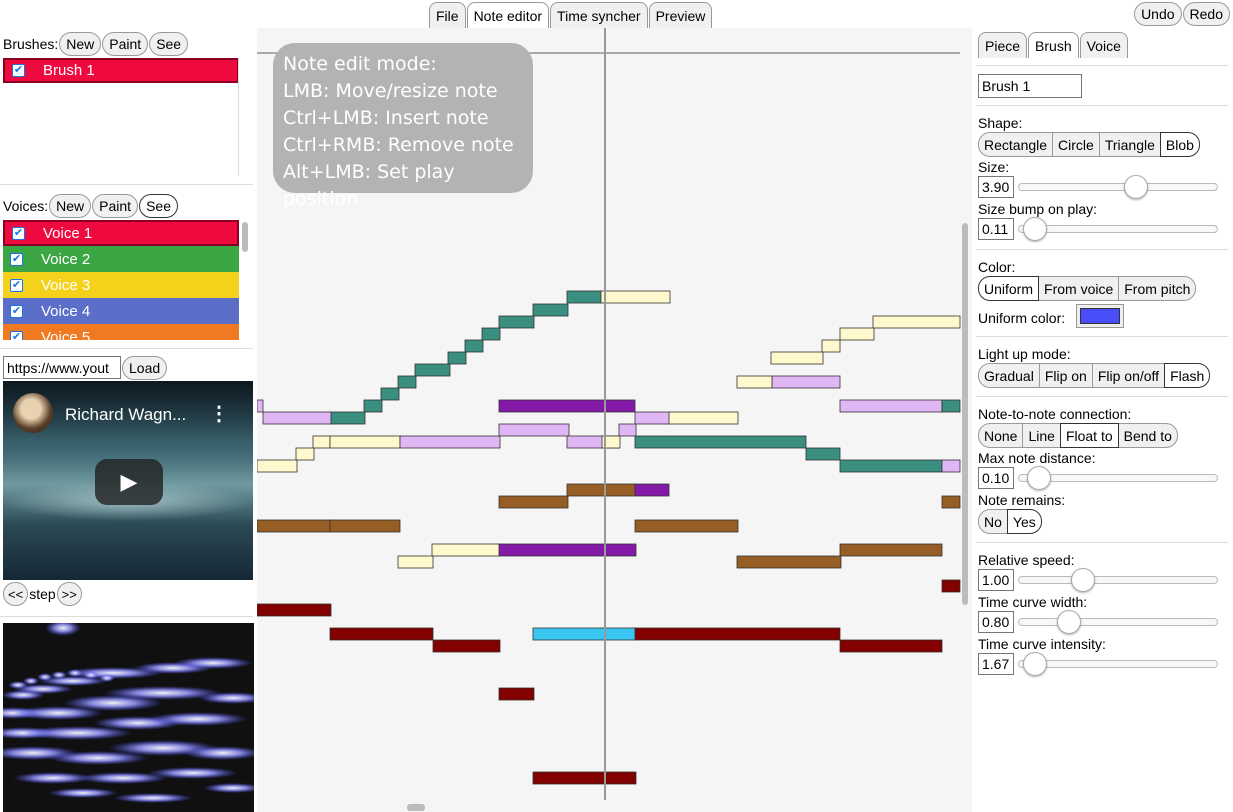 The image size is (1233, 812). Describe the element at coordinates (996, 664) in the screenshot. I see `curve-intensity-value: 1.67` at that location.